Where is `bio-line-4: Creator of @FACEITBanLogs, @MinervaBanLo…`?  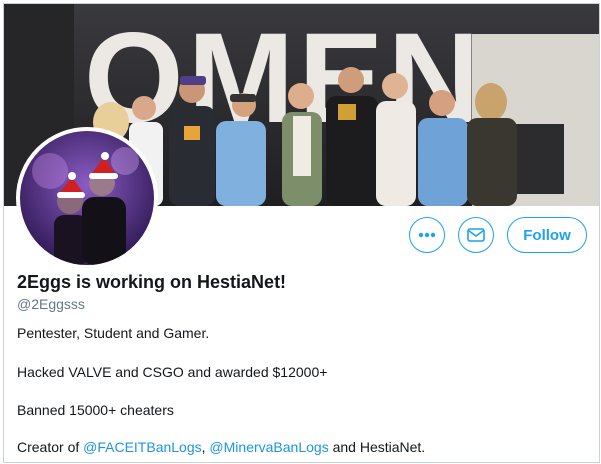
bio-line-4: Creator of @FACEITBanLogs, @MinervaBanLo… is located at coordinates (221, 447).